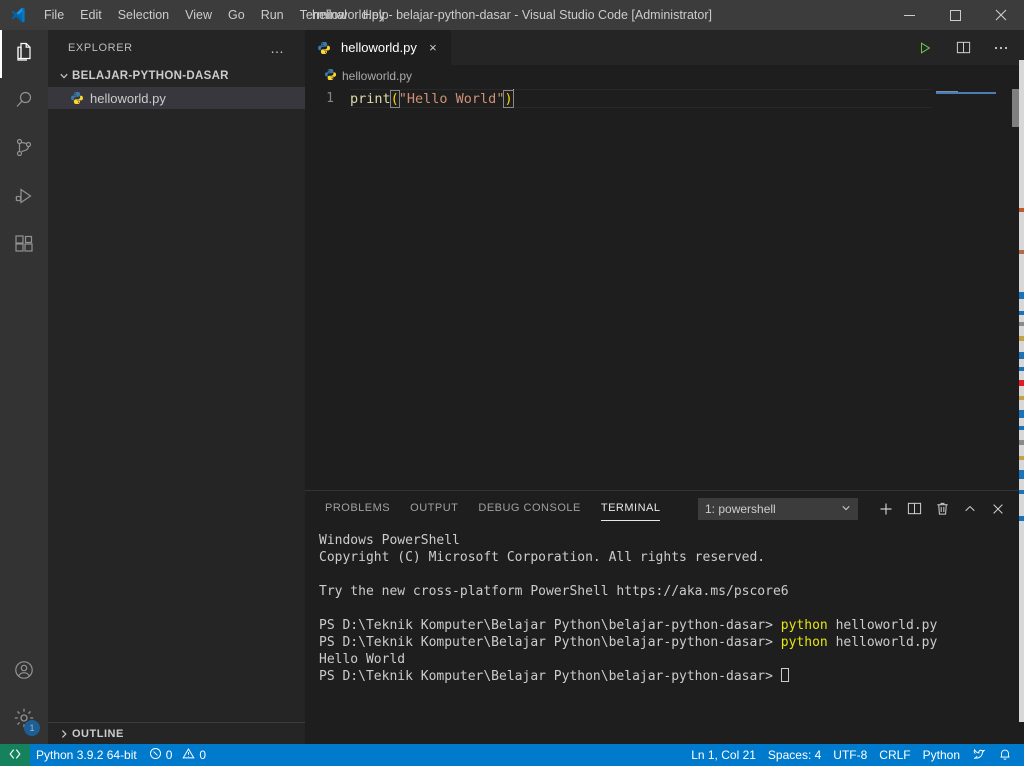 Image resolution: width=1024 pixels, height=766 pixels. I want to click on code-line-content: print("Hello World"), so click(432, 99).